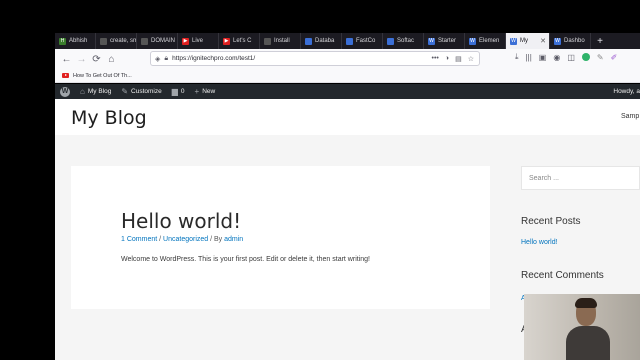 This screenshot has width=640, height=360. What do you see at coordinates (347, 117) in the screenshot?
I see `site-header: My Blog Samp` at bounding box center [347, 117].